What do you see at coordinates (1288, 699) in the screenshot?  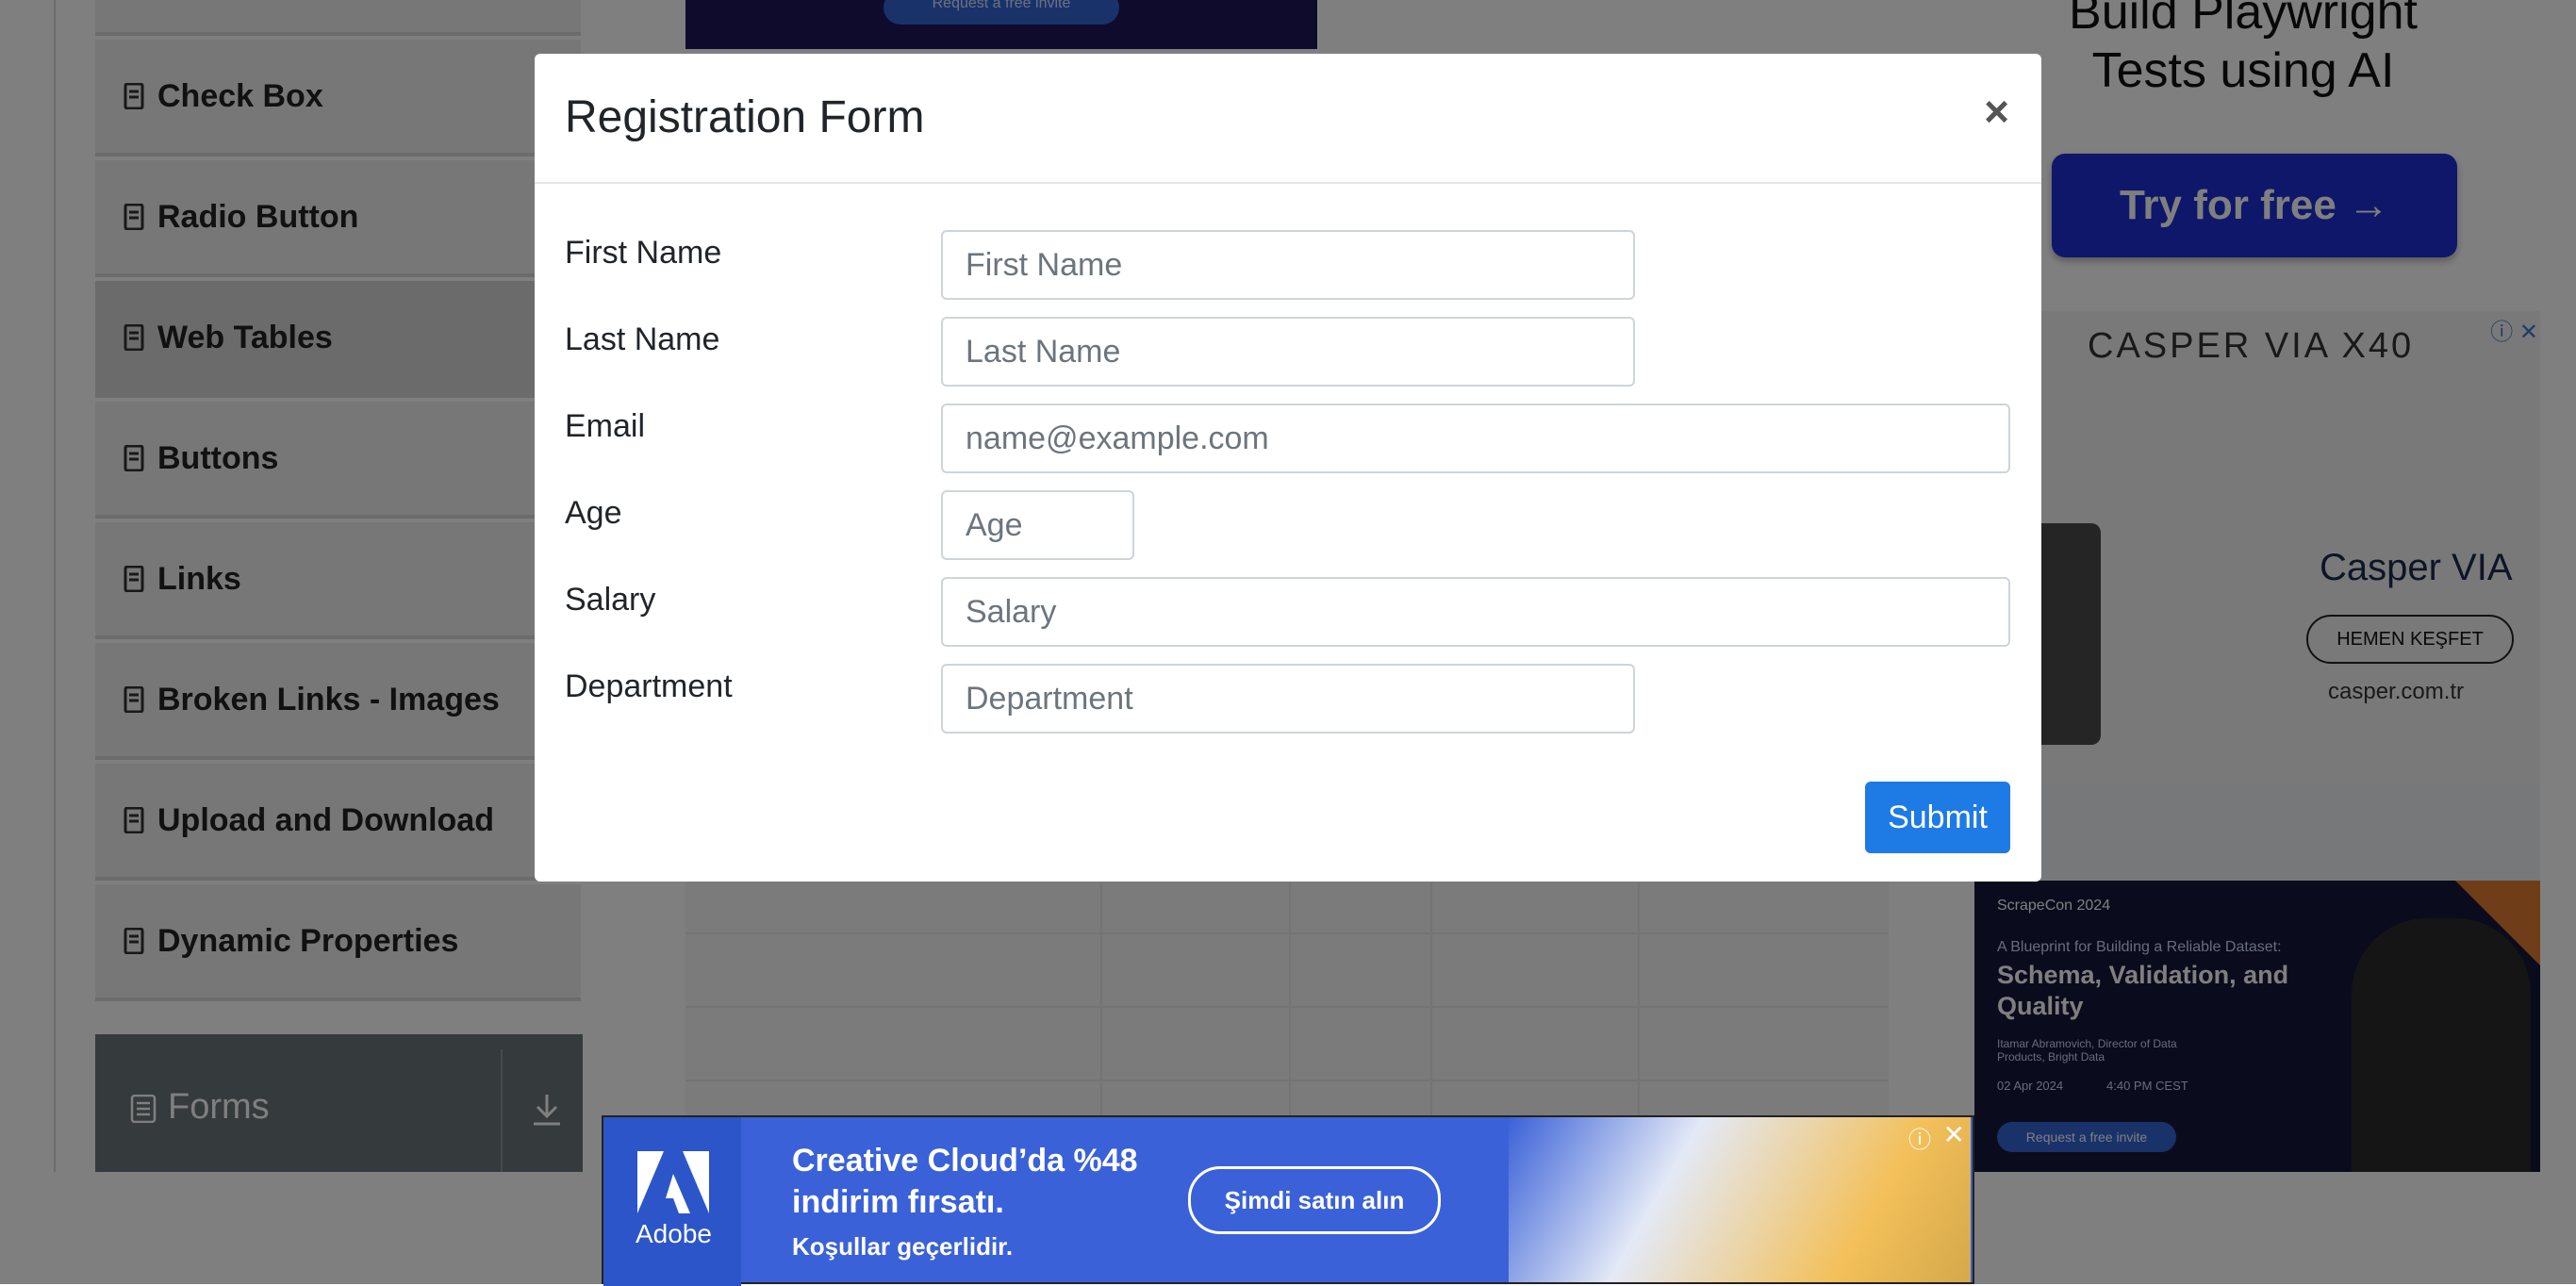 I see `department-input` at bounding box center [1288, 699].